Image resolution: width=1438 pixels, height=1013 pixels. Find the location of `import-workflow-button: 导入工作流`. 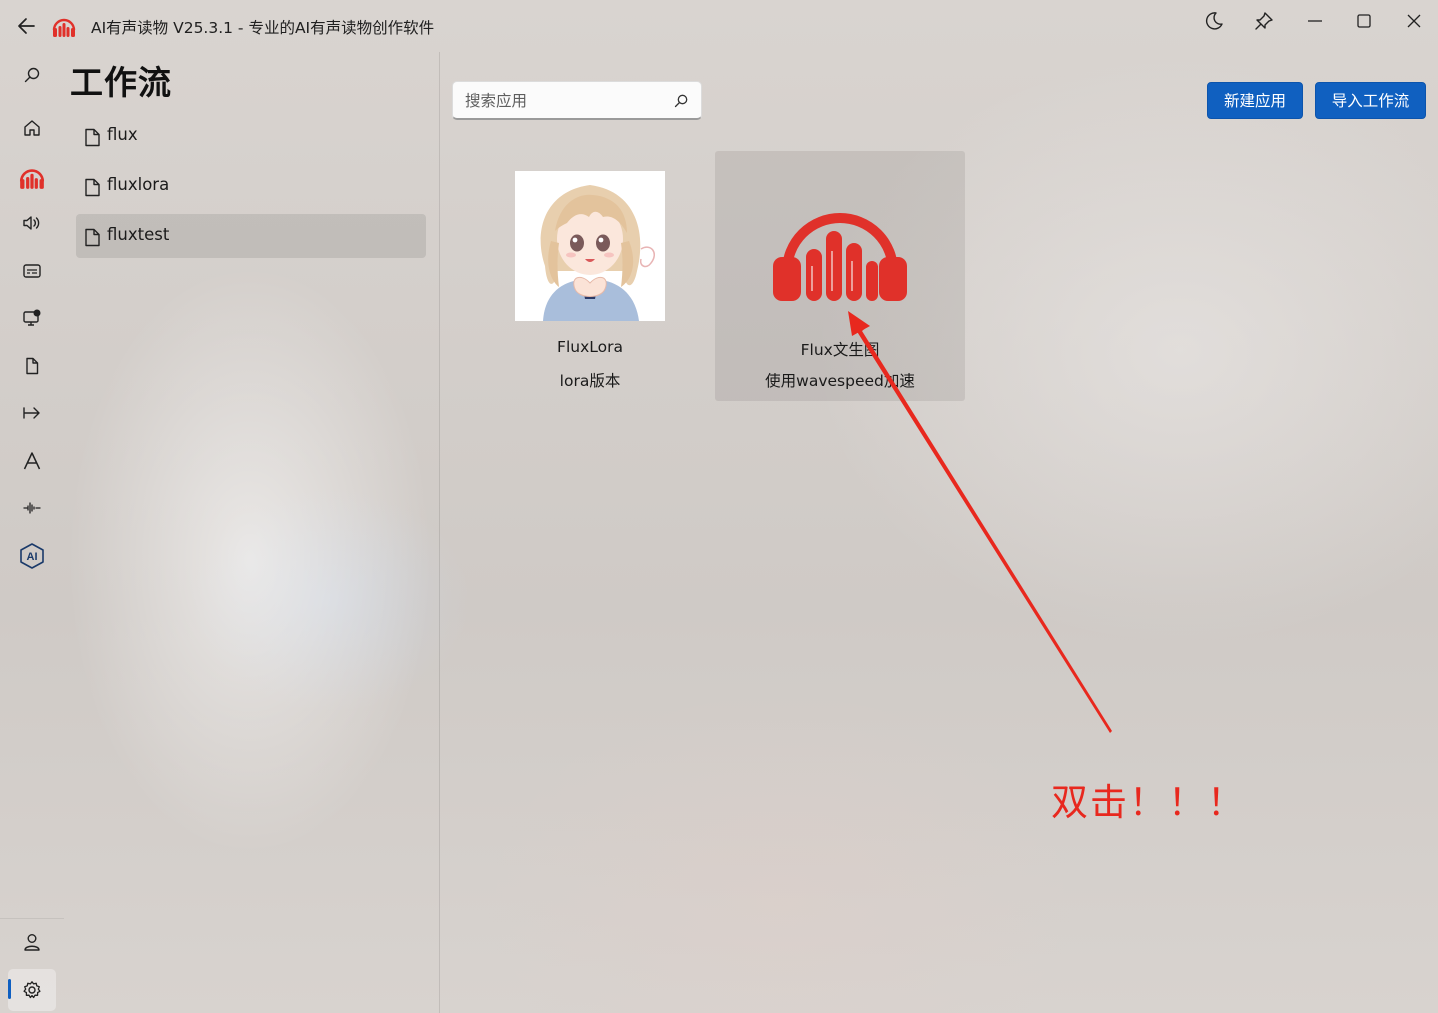

import-workflow-button: 导入工作流 is located at coordinates (1370, 100).